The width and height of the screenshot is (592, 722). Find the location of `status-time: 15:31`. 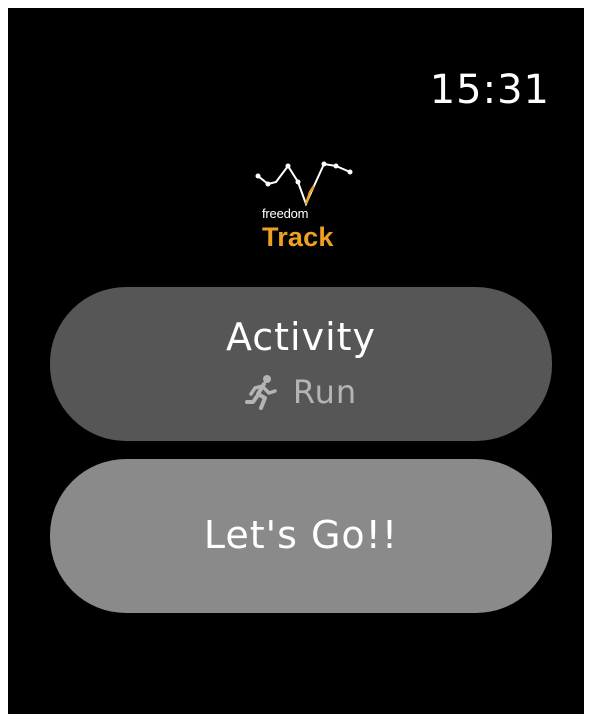

status-time: 15:31 is located at coordinates (489, 90).